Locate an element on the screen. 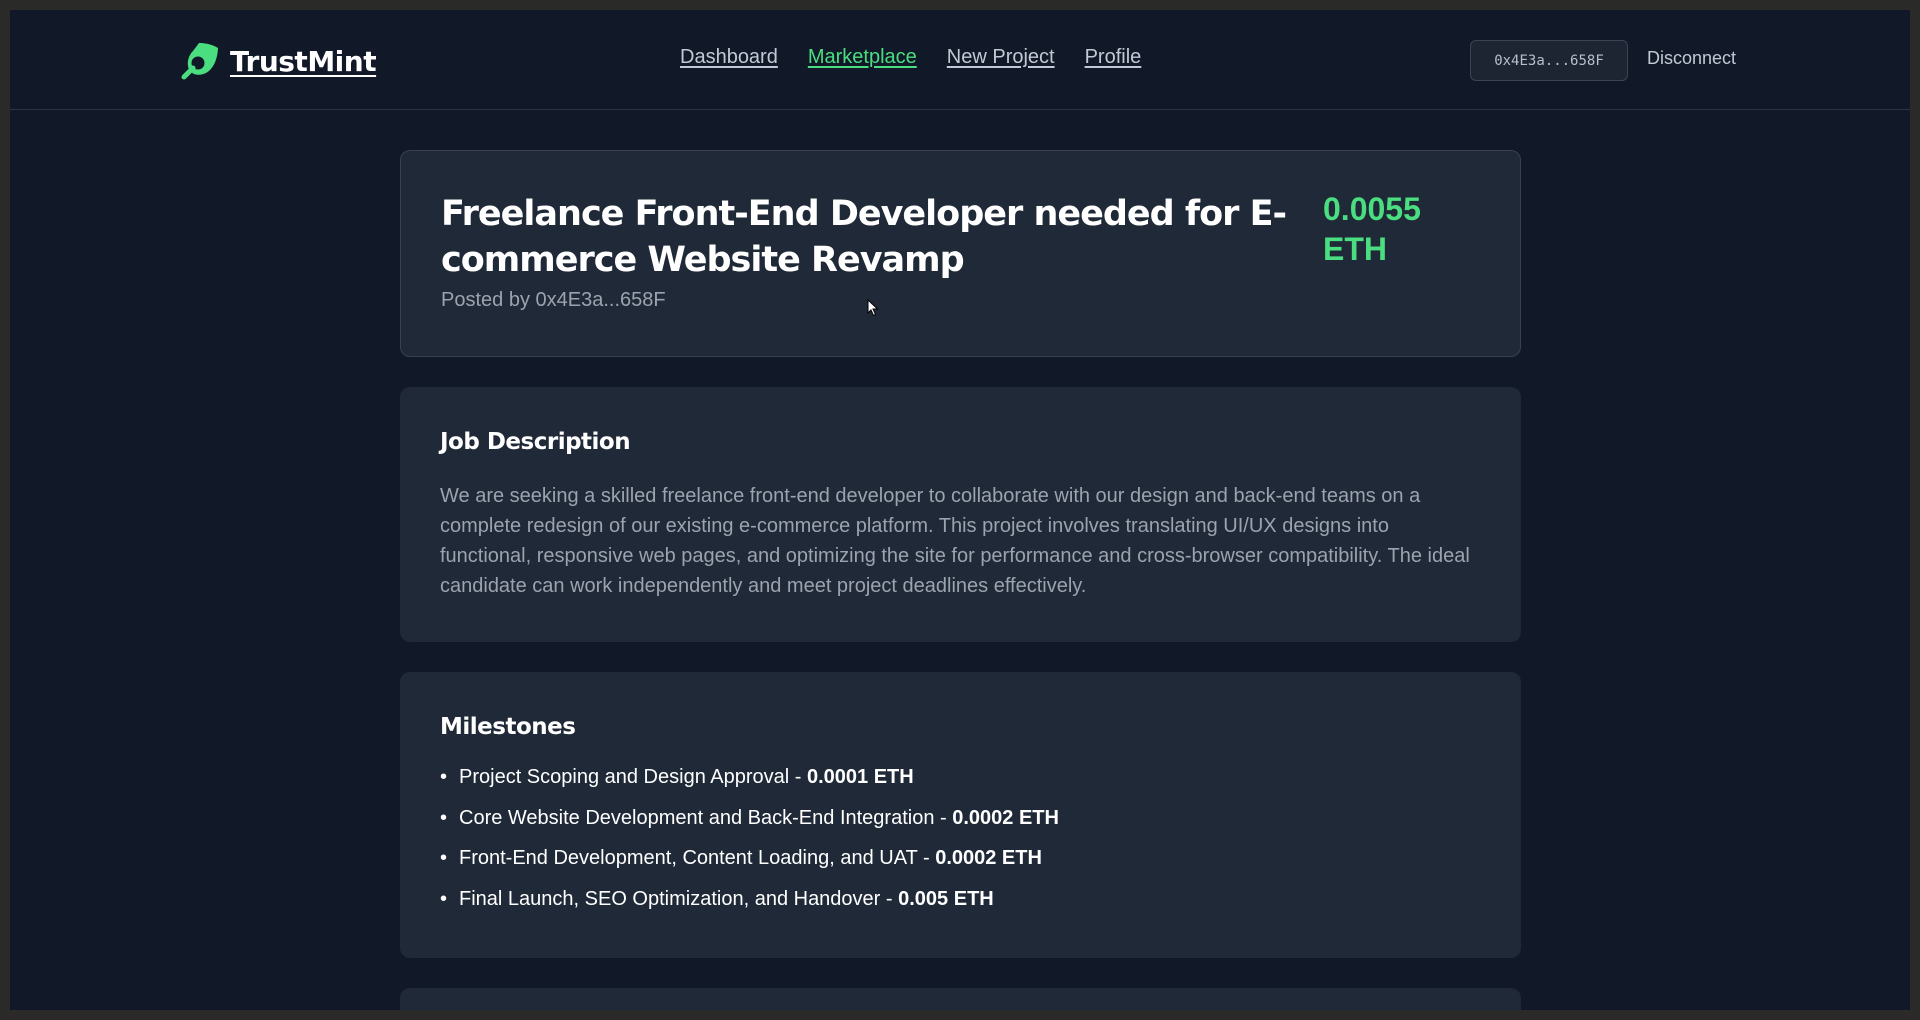  nav-new-project: New Project is located at coordinates (1001, 57).